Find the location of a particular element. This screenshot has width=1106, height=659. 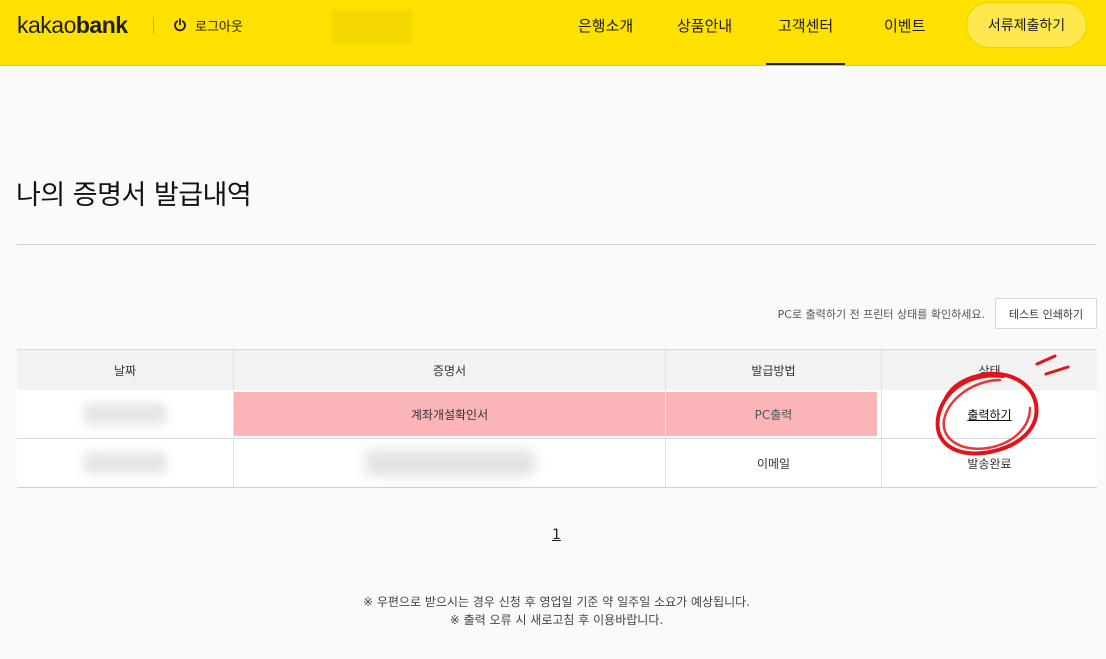

header-date: 날짜 is located at coordinates (125, 370).